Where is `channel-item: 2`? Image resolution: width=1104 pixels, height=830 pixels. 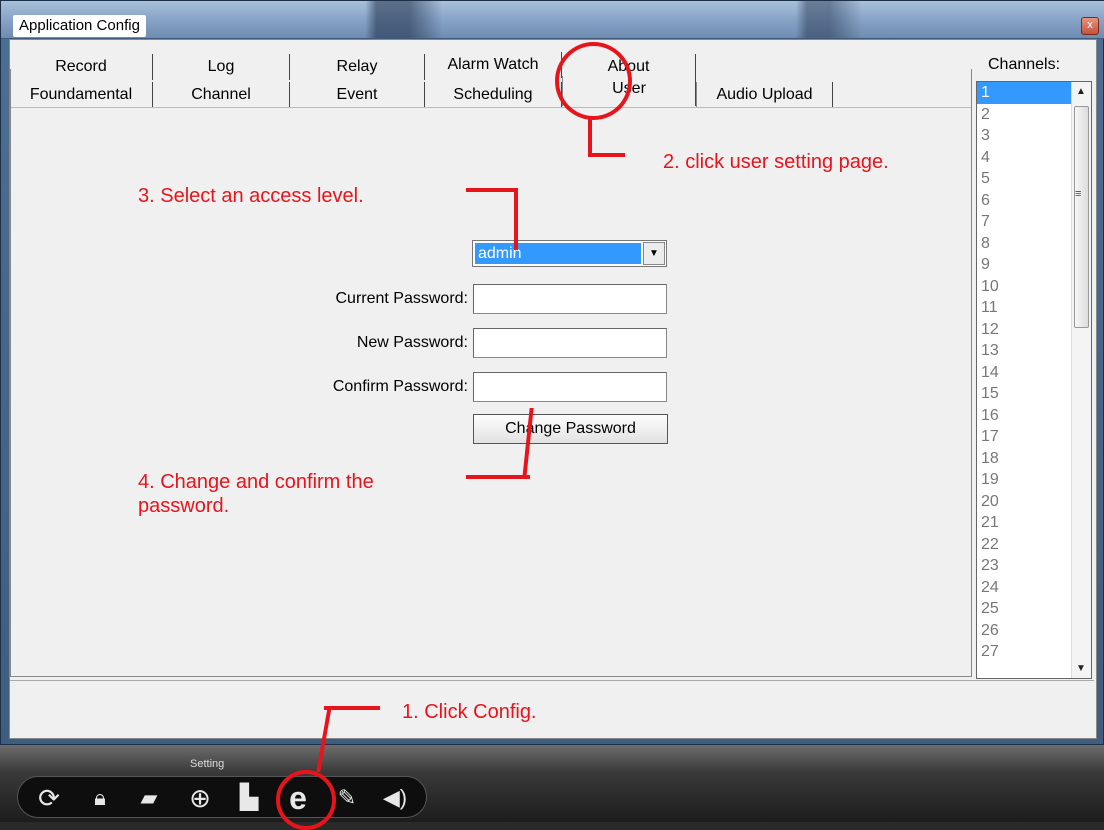
channel-item: 2 is located at coordinates (1025, 115).